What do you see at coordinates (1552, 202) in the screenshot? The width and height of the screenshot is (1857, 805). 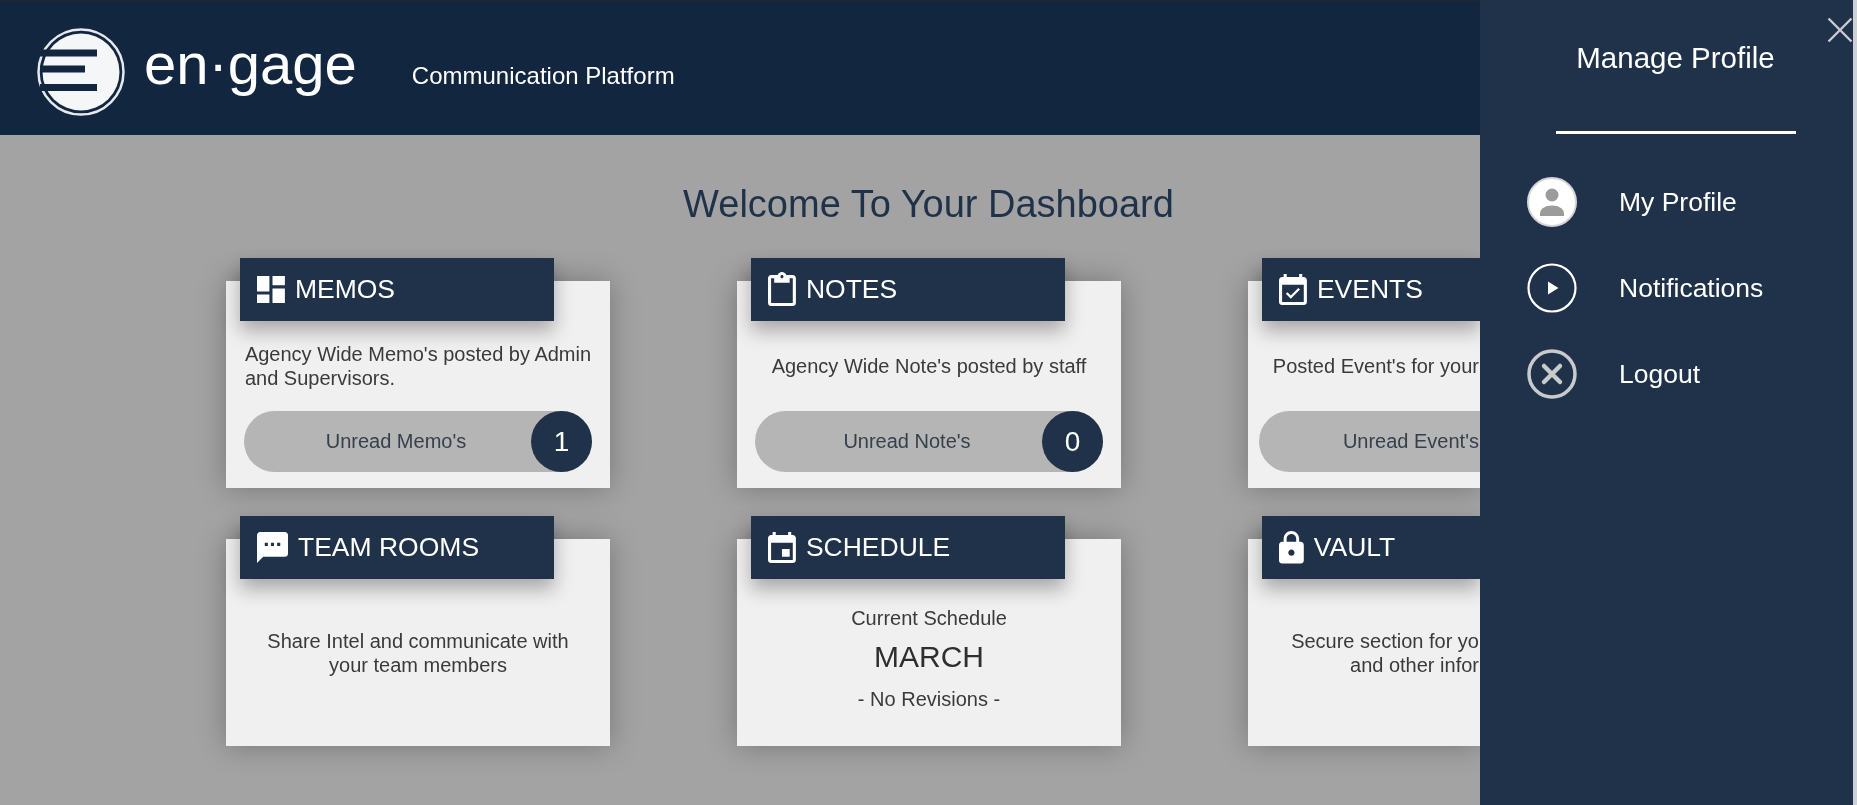 I see `person-avatar-icon` at bounding box center [1552, 202].